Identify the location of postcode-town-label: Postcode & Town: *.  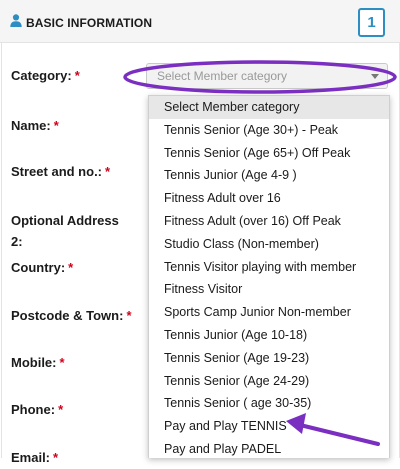
(71, 316).